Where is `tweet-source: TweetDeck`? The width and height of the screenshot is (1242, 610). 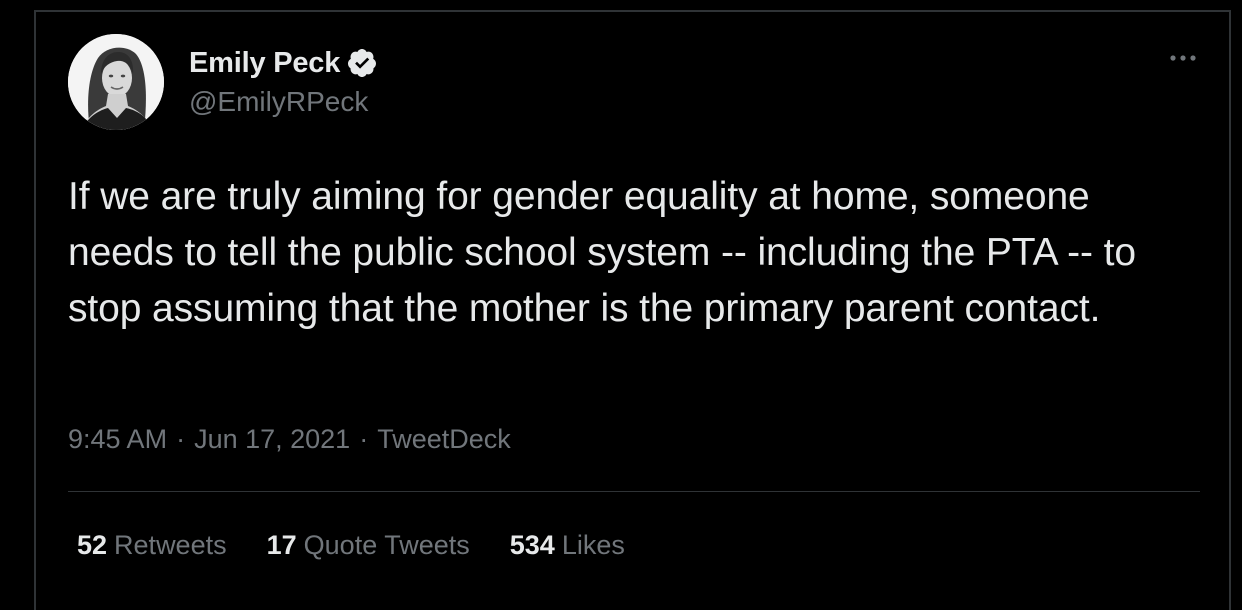
tweet-source: TweetDeck is located at coordinates (444, 439).